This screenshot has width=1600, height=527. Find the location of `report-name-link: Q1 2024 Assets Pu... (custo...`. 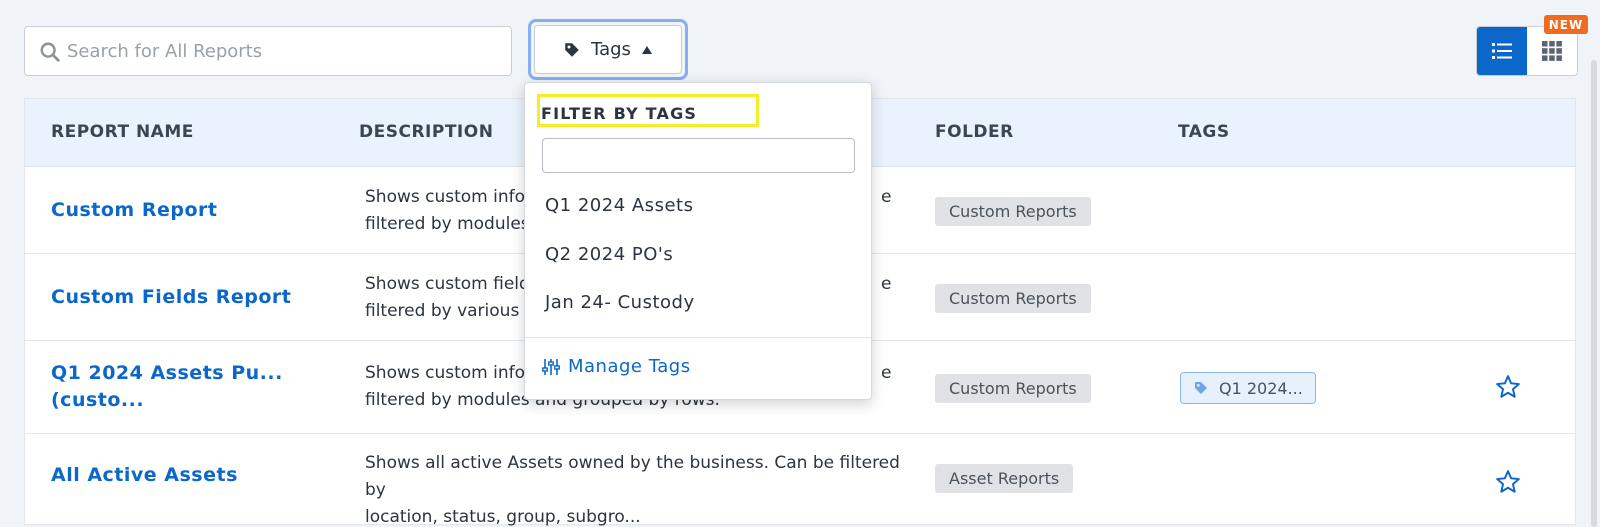

report-name-link: Q1 2024 Assets Pu... (custo... is located at coordinates (167, 387).